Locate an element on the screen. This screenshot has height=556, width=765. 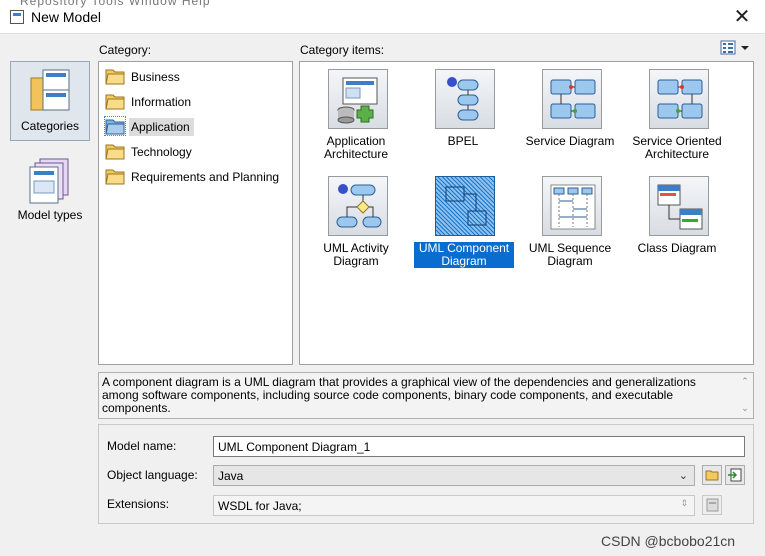
window-title: New Model is located at coordinates (66, 17).